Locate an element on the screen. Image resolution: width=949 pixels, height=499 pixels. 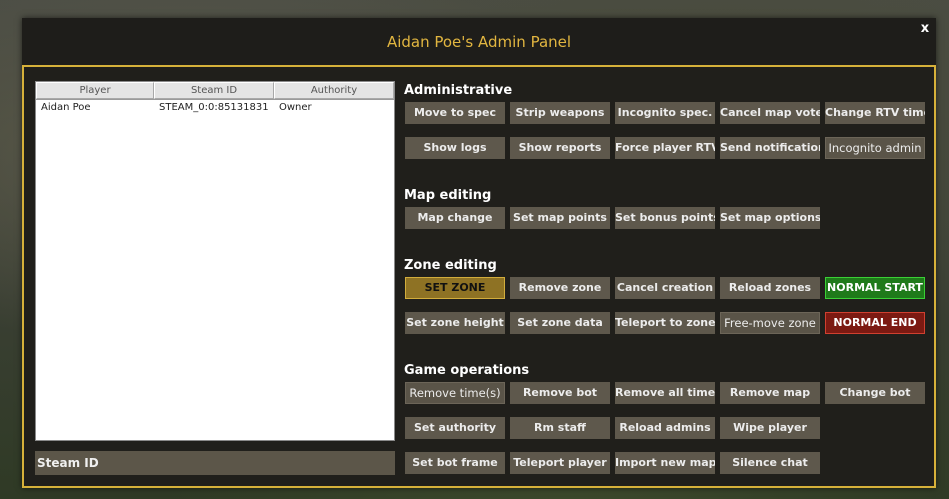
table-header: Player Steam ID Authority is located at coordinates (215, 91).